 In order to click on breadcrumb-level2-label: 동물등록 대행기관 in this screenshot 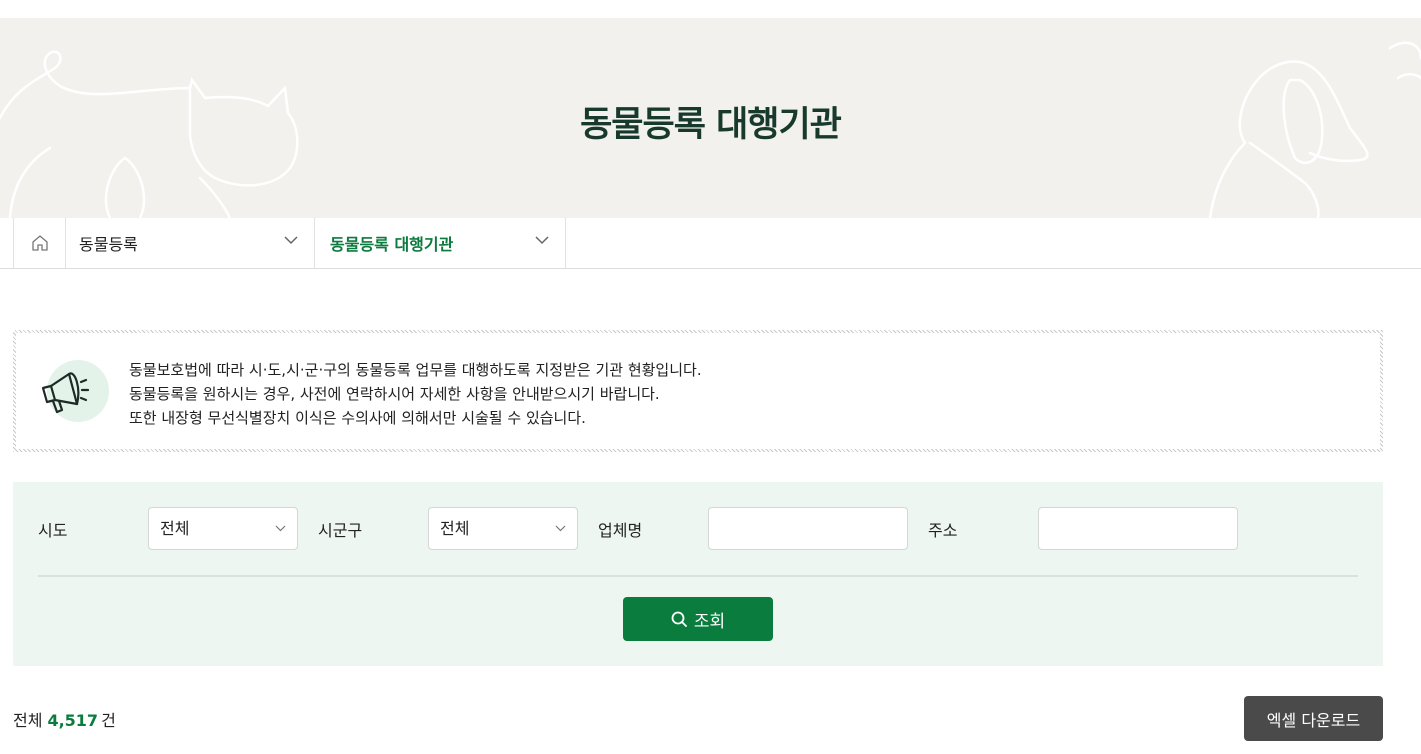, I will do `click(392, 244)`.